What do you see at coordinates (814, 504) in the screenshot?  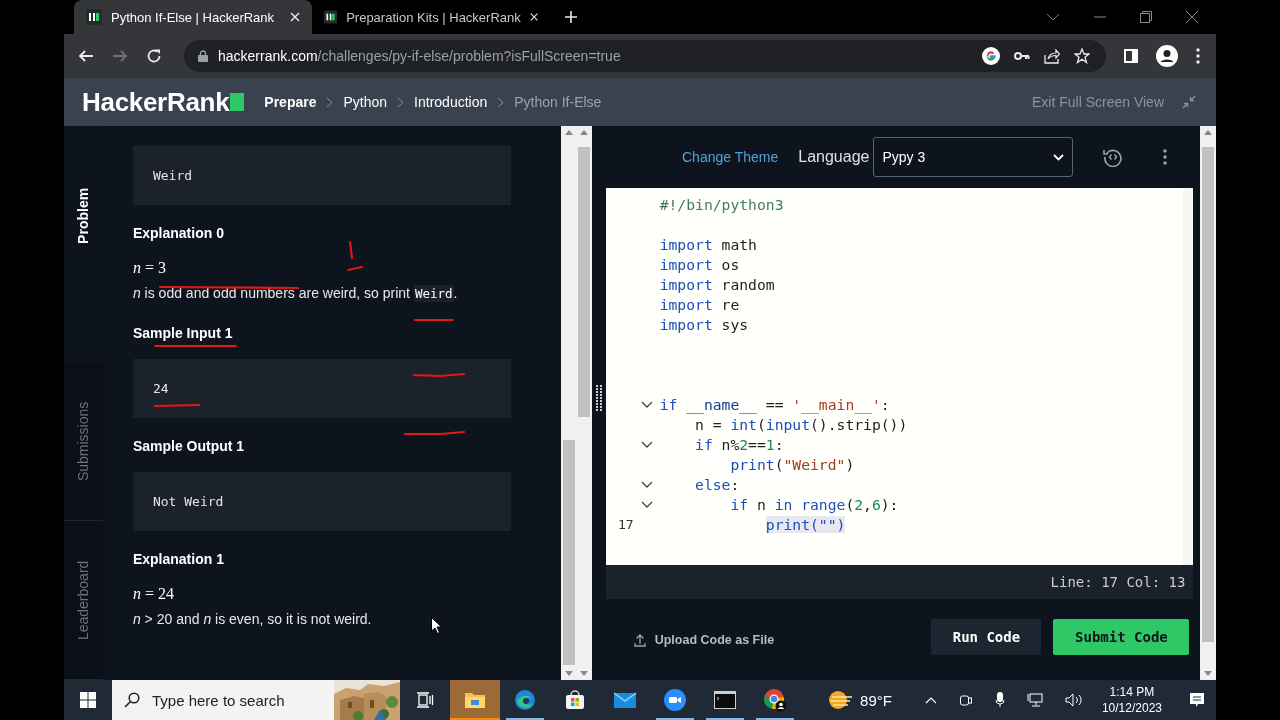 I see `code-line: if n in range(2,6):` at bounding box center [814, 504].